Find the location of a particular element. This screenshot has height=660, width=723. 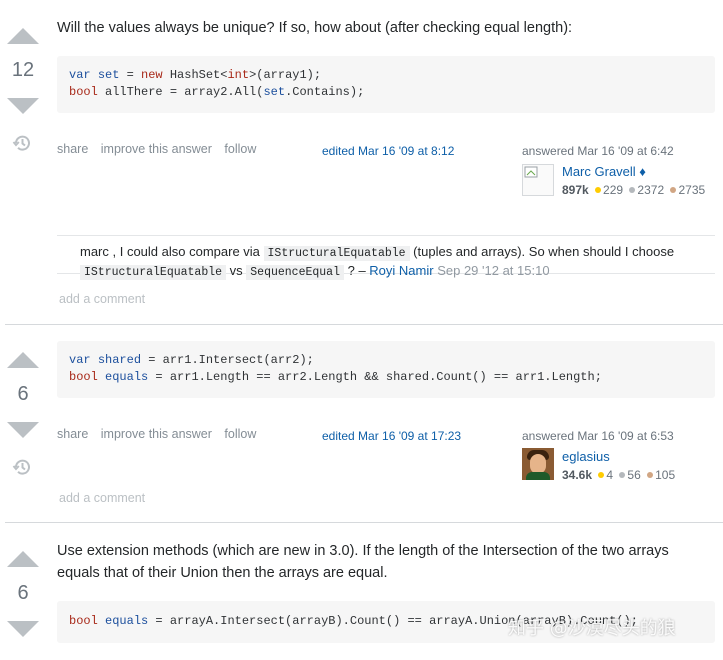

code-token: = arr1.Intersect(arr2); is located at coordinates (227, 360).